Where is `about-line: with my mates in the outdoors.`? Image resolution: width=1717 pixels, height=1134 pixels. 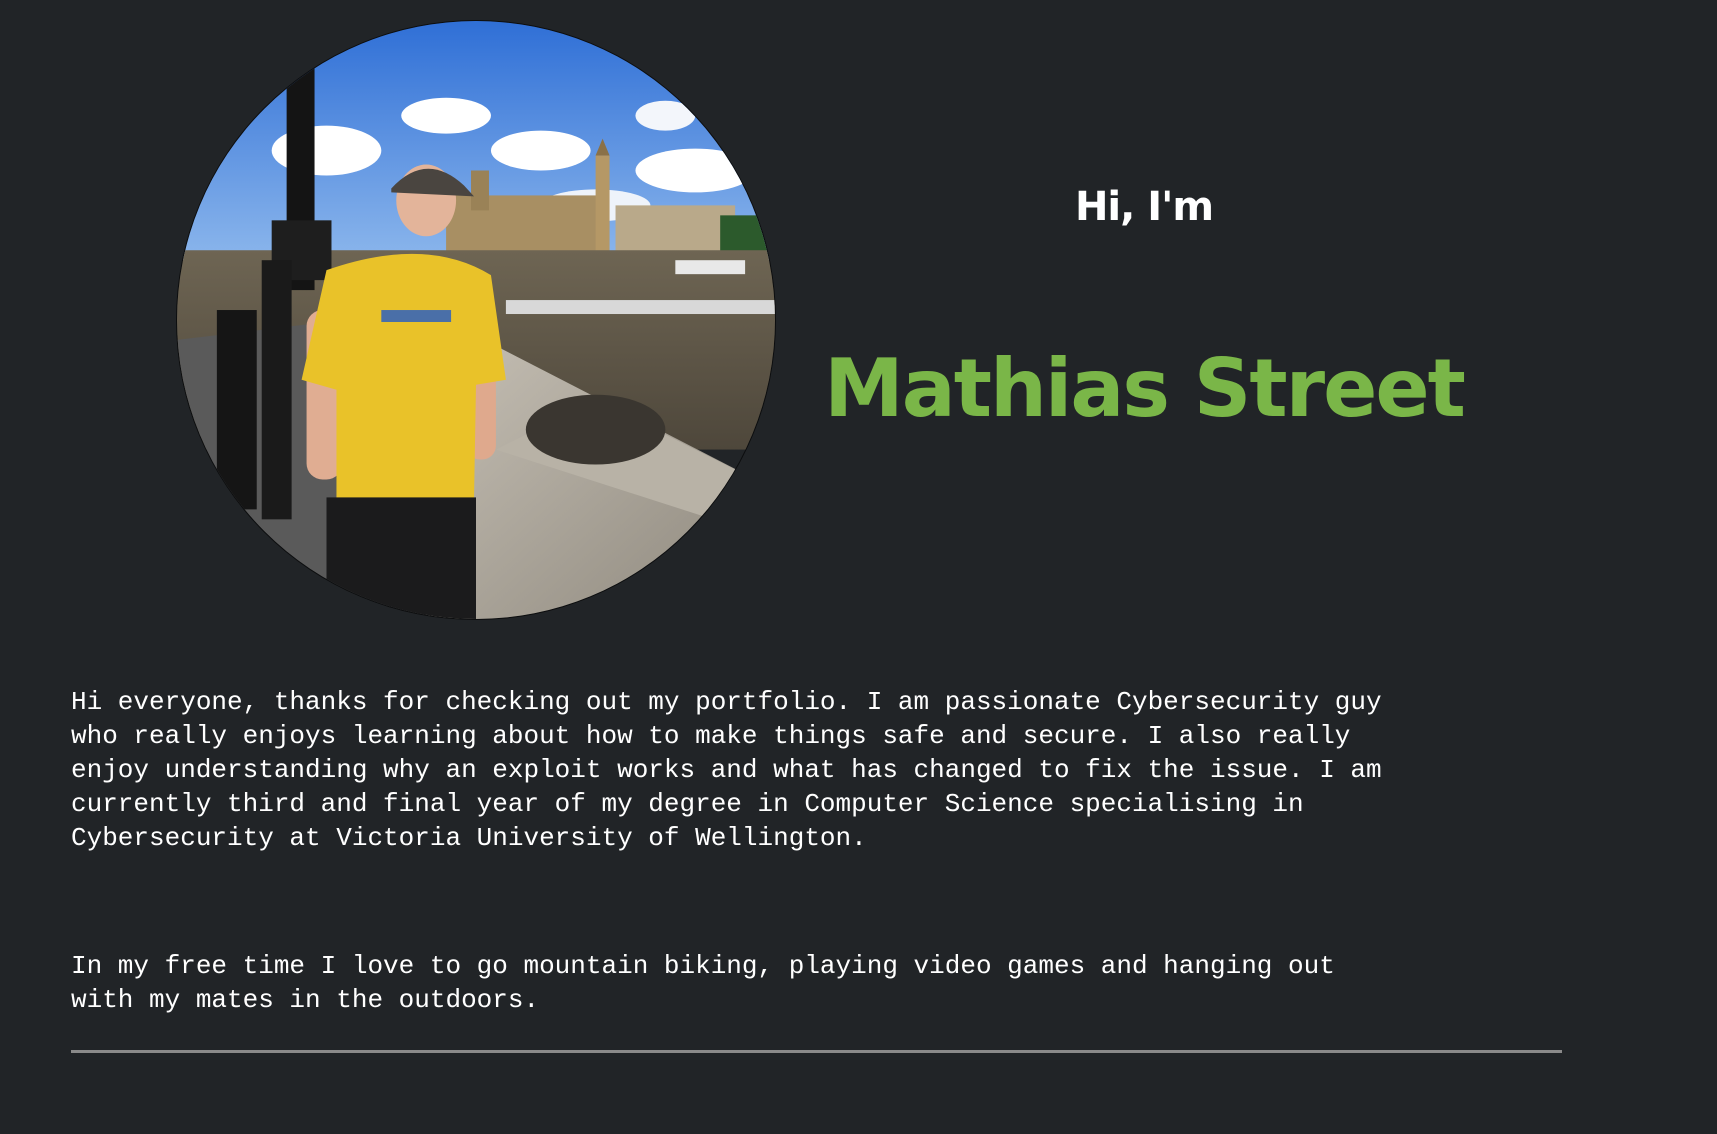
about-line: with my mates in the outdoors. is located at coordinates (305, 1000).